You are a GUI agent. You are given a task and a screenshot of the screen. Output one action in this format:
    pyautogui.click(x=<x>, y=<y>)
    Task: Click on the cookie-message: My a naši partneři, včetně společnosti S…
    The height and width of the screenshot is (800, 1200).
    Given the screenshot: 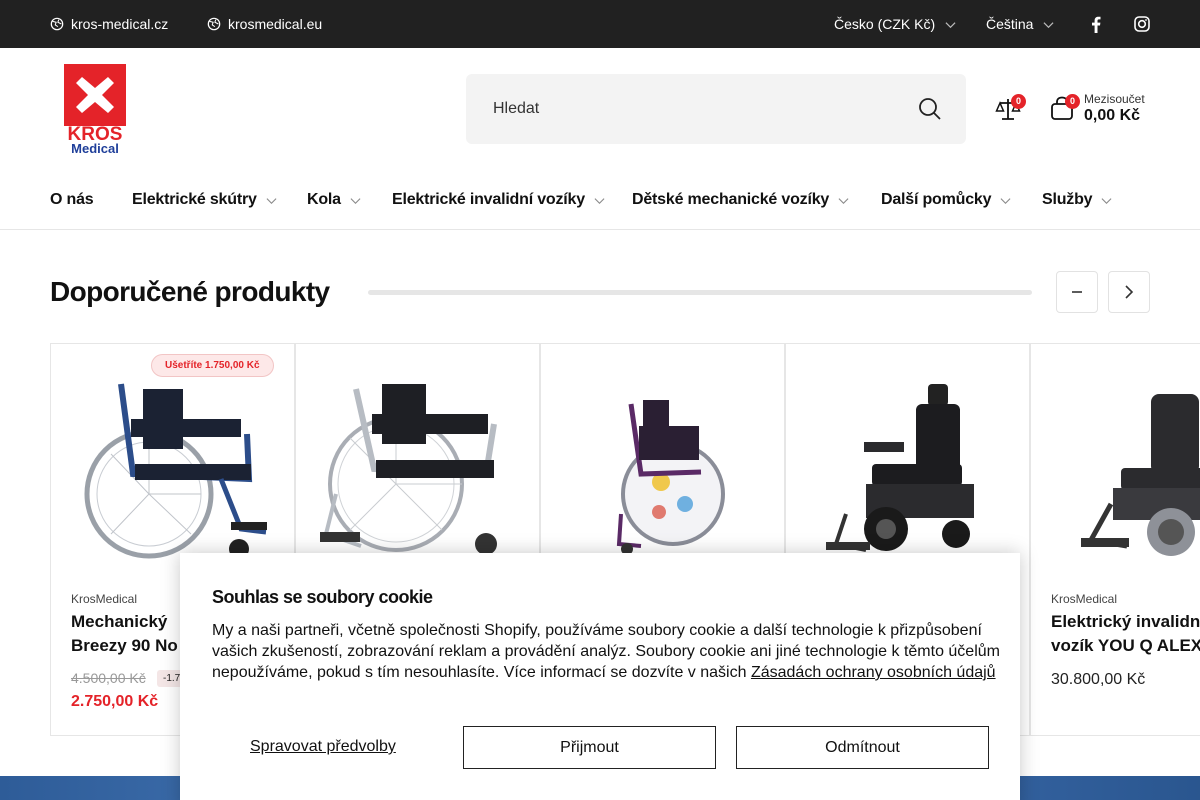 What is the action you would take?
    pyautogui.click(x=607, y=651)
    